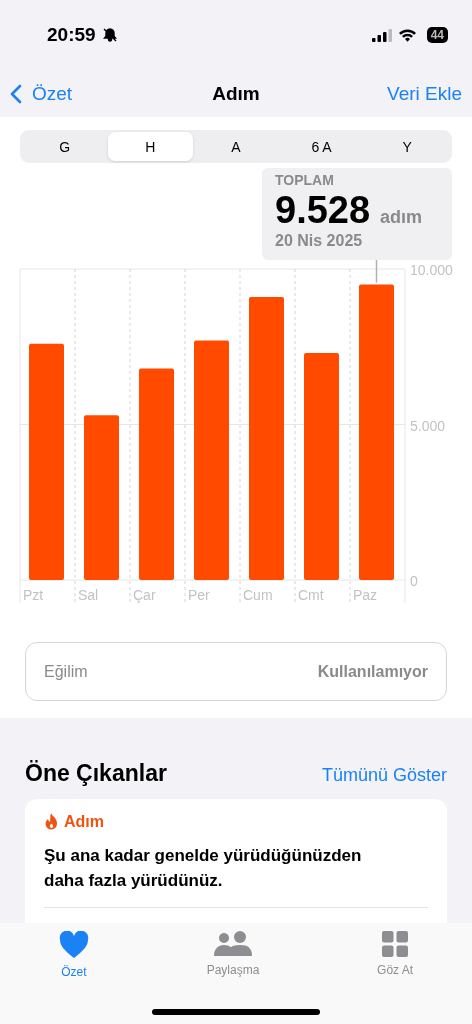 Image resolution: width=472 pixels, height=1024 pixels. What do you see at coordinates (236, 146) in the screenshot?
I see `segment-tab: A` at bounding box center [236, 146].